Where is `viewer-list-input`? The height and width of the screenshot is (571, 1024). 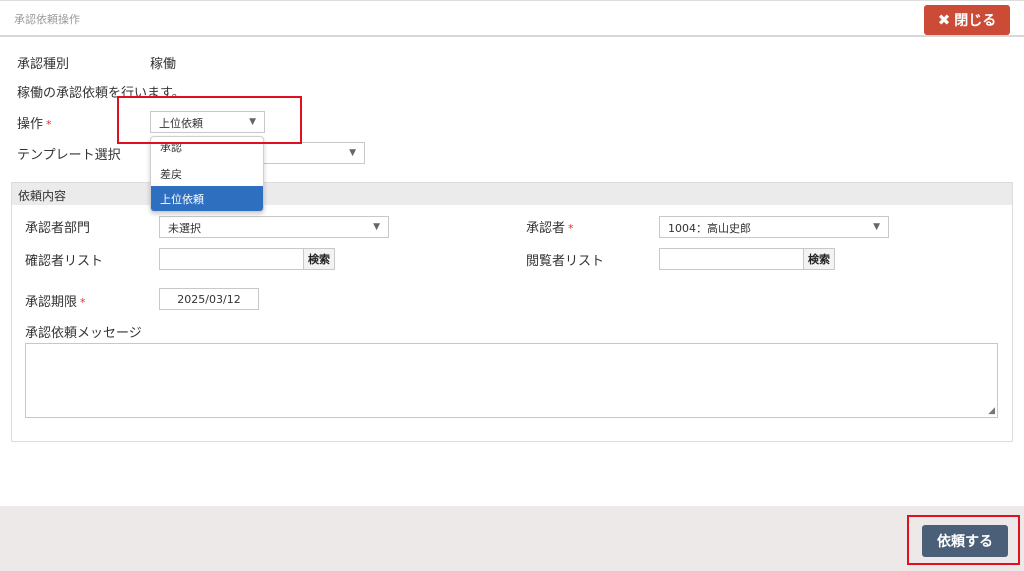 viewer-list-input is located at coordinates (731, 259).